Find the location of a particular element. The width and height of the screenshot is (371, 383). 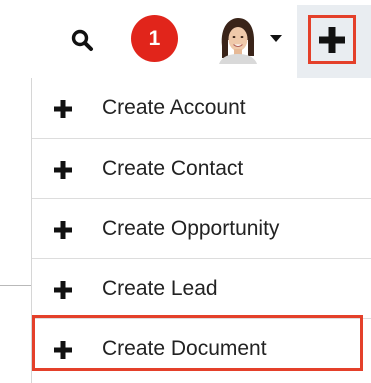

search-icon is located at coordinates (82, 40).